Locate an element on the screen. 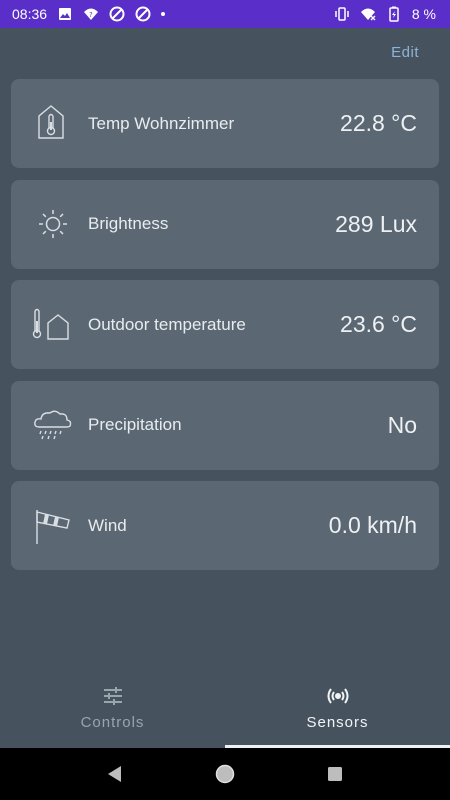  sensor-value: 22.8 °C is located at coordinates (378, 123).